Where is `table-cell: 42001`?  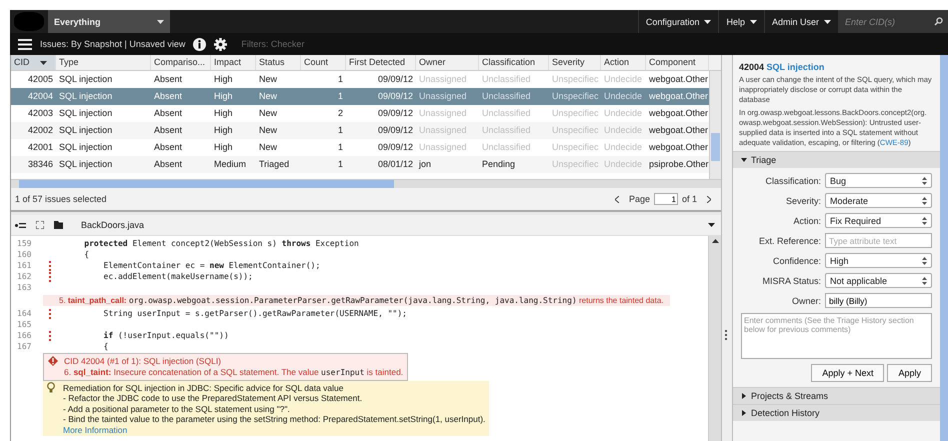 table-cell: 42001 is located at coordinates (40, 147).